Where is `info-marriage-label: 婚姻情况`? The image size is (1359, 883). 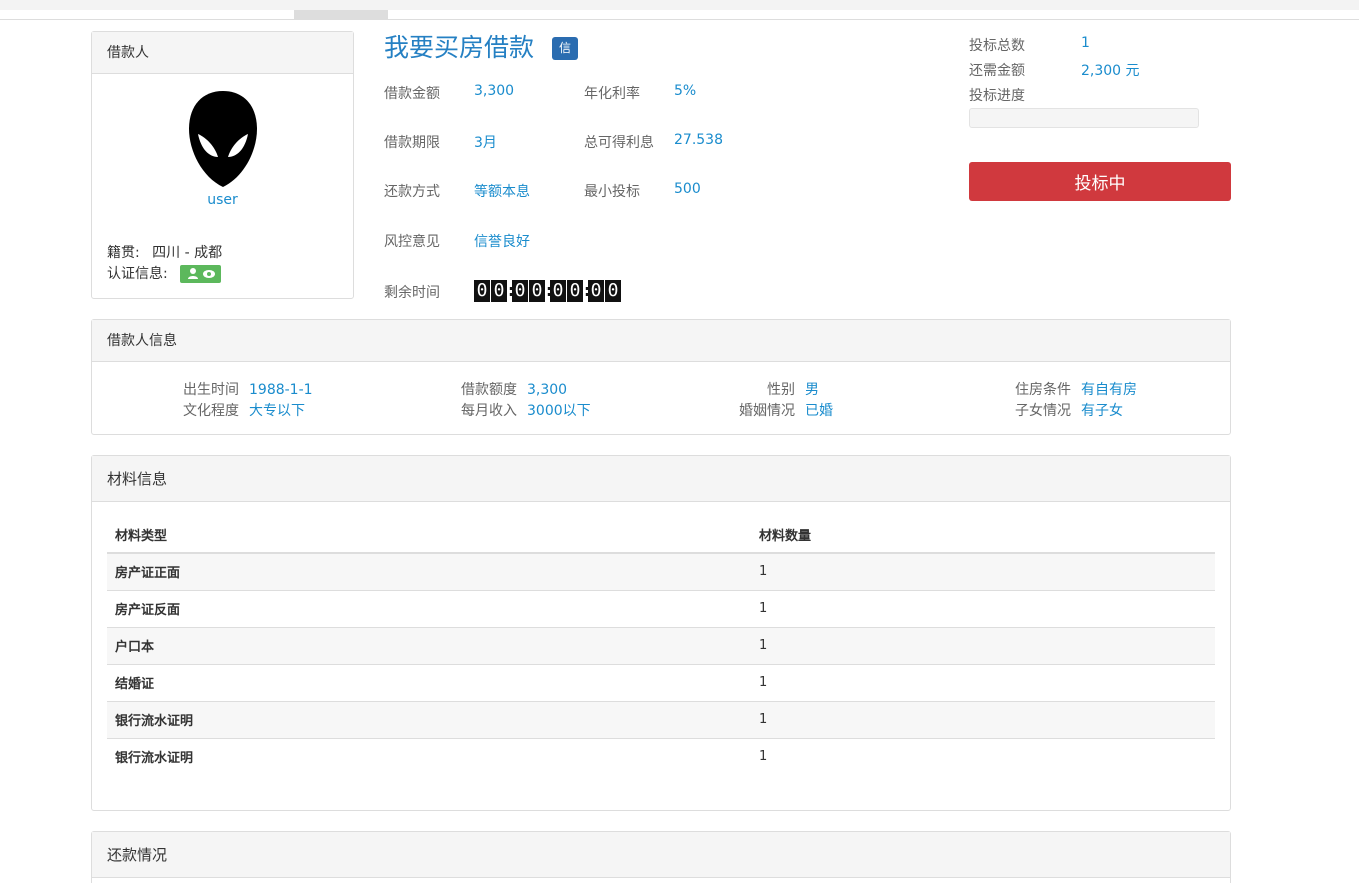
info-marriage-label: 婚姻情况 is located at coordinates (767, 411).